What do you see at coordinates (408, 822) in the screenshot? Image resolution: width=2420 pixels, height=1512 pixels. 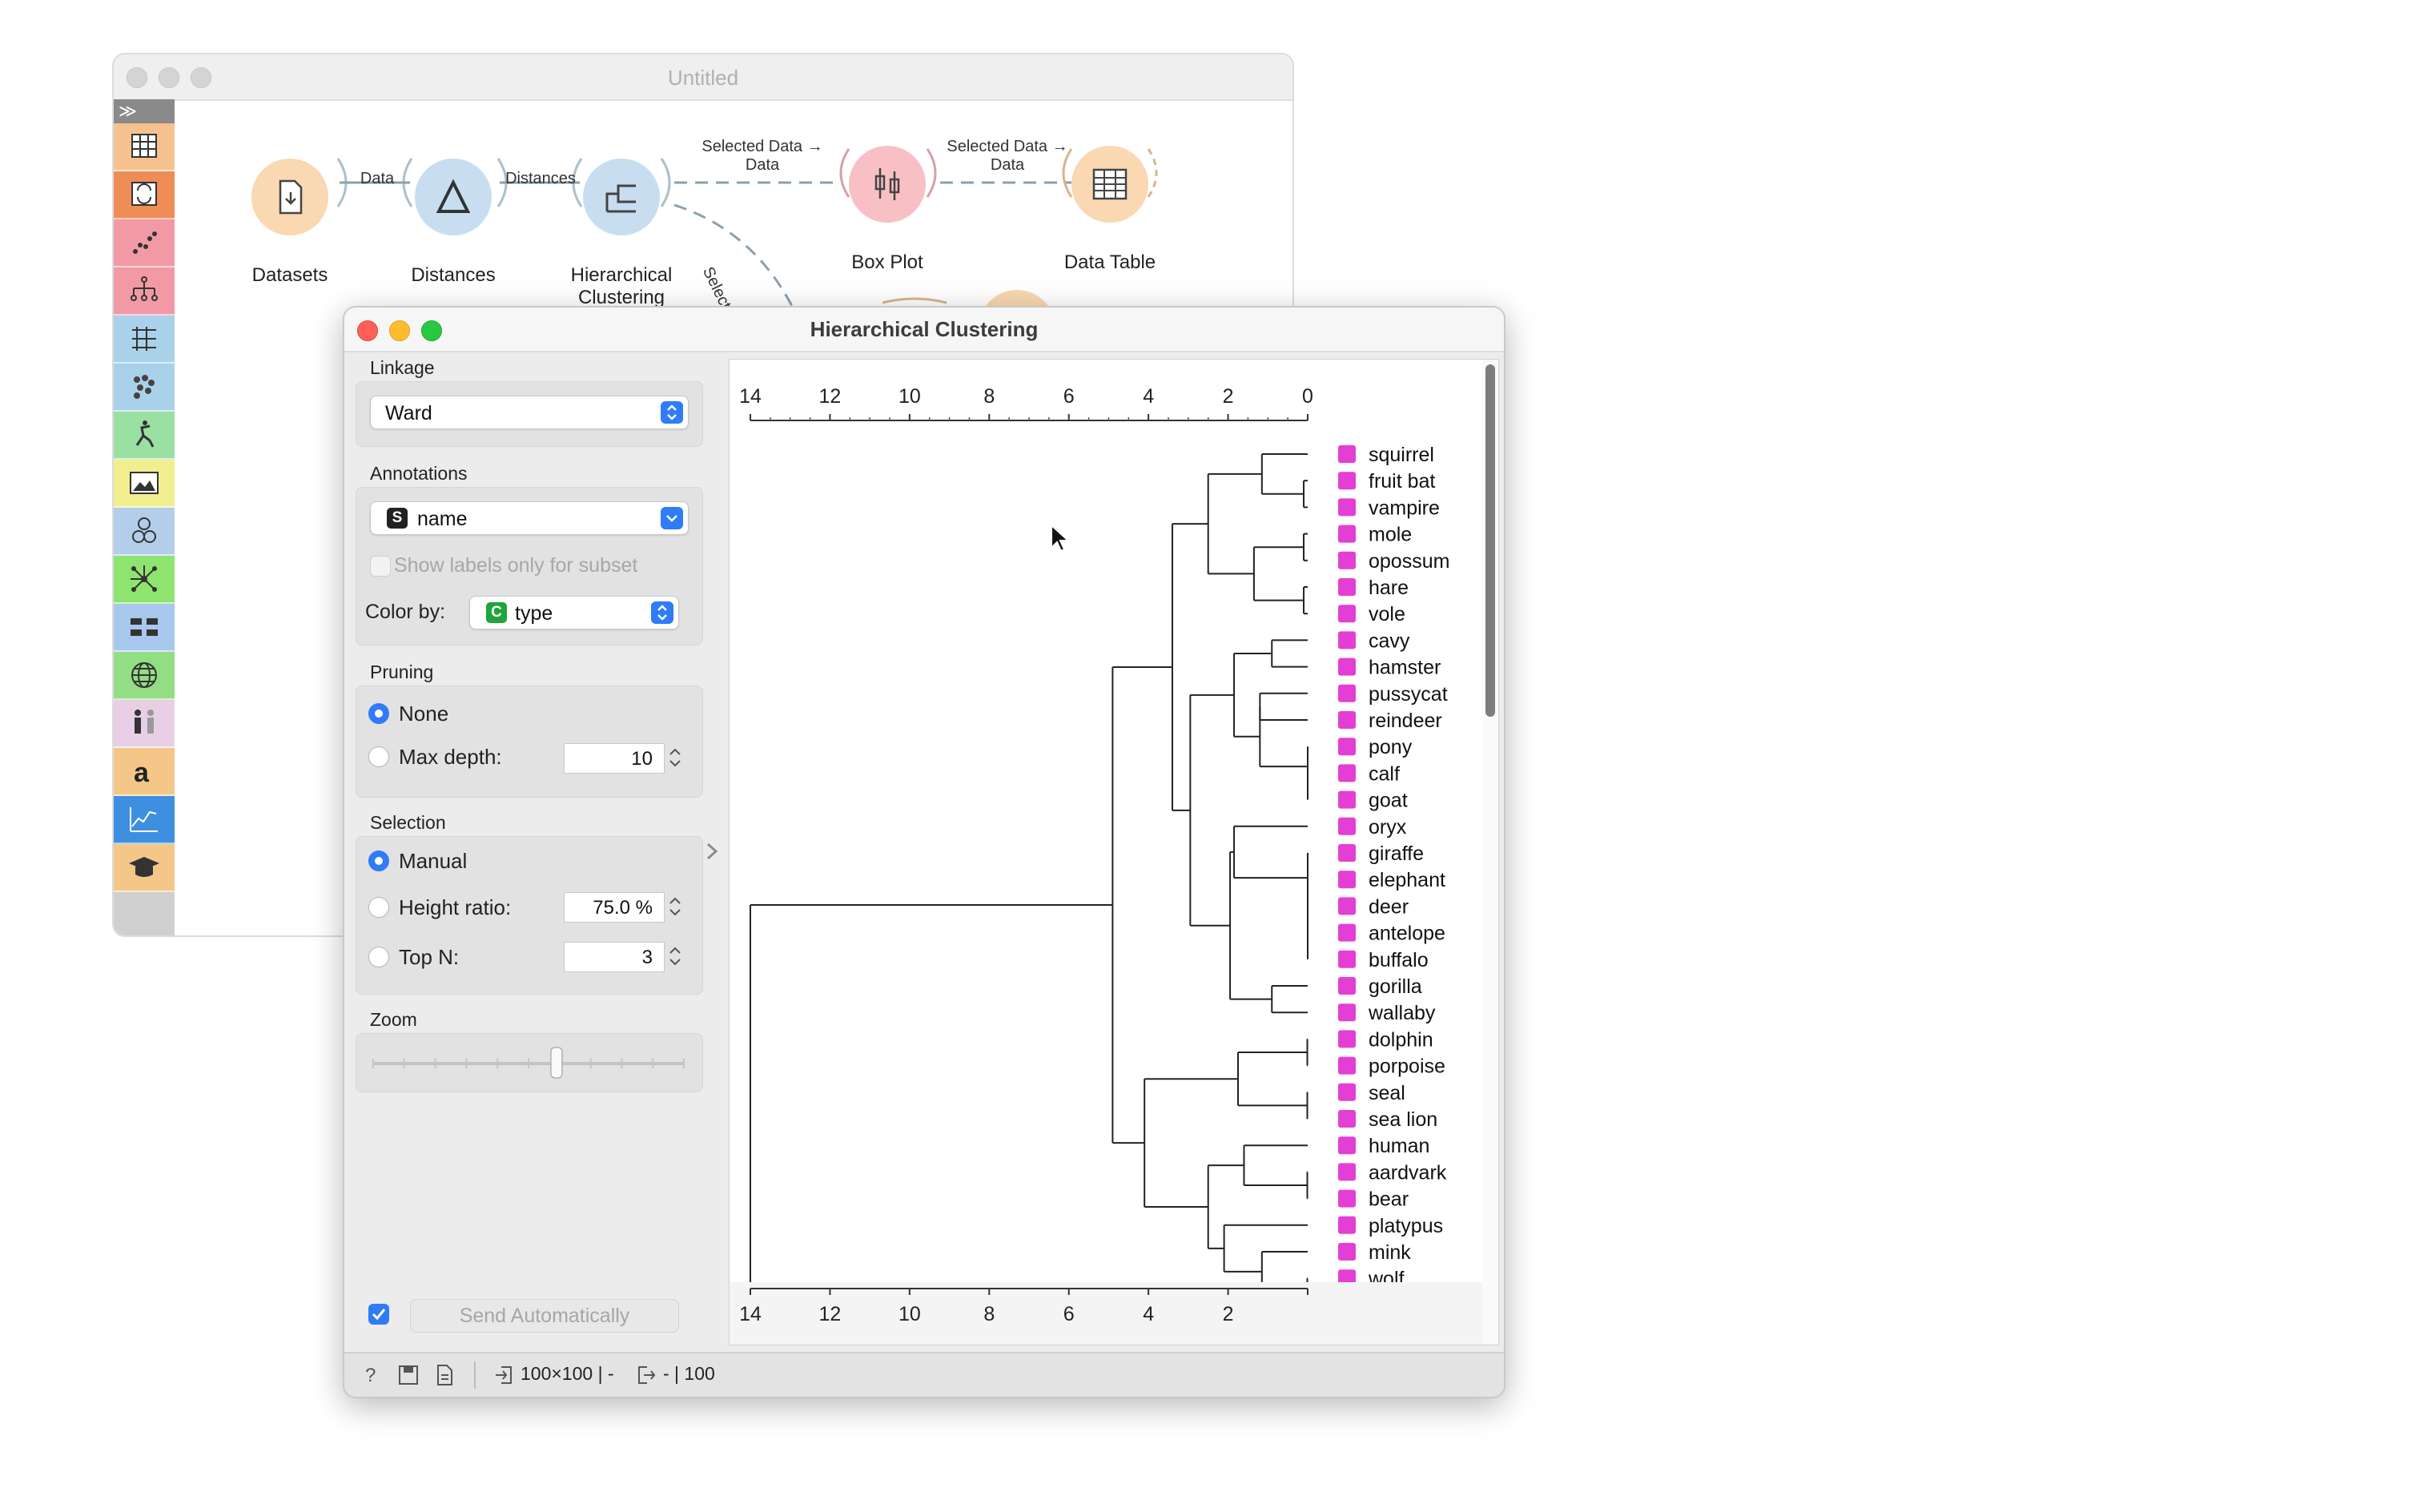 I see `selection-label: Selection` at bounding box center [408, 822].